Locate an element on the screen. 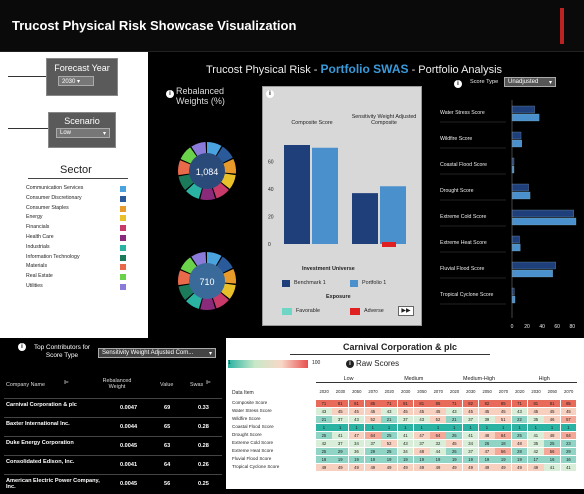  sector-item: Communication Services is located at coordinates (76, 189).